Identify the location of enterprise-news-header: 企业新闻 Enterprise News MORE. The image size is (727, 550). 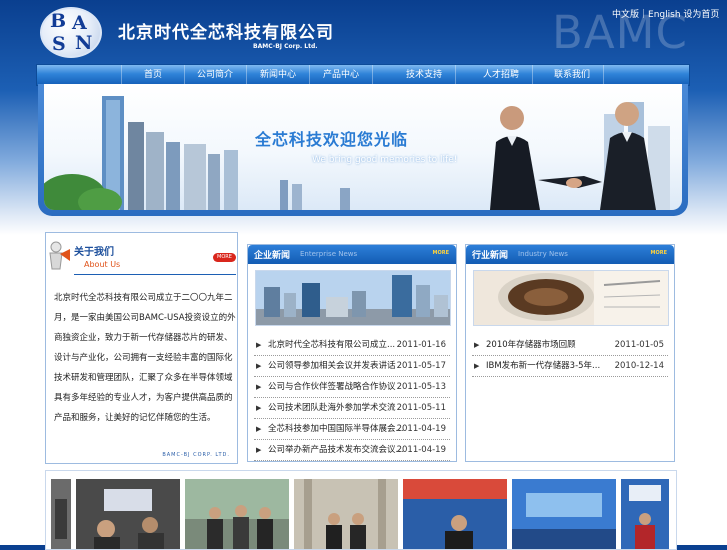
(352, 254).